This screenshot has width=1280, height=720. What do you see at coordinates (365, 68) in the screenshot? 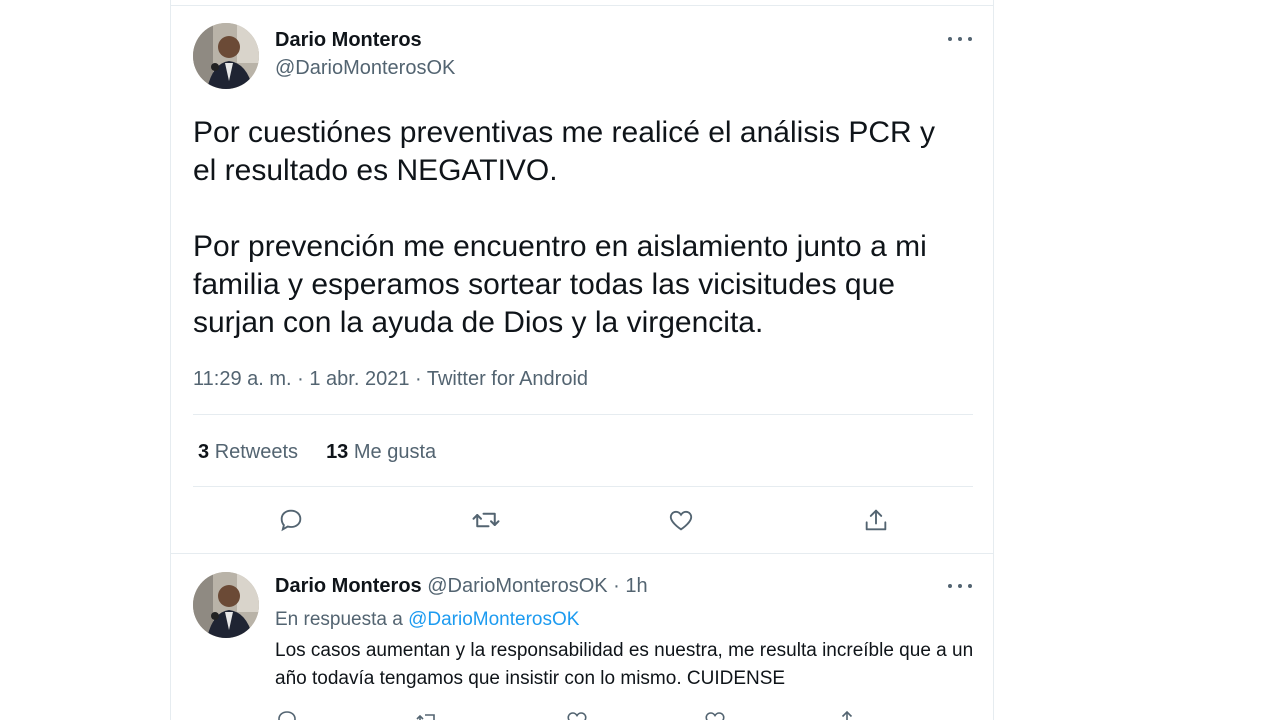
I see `author-handle: @DarioMonterosOK` at bounding box center [365, 68].